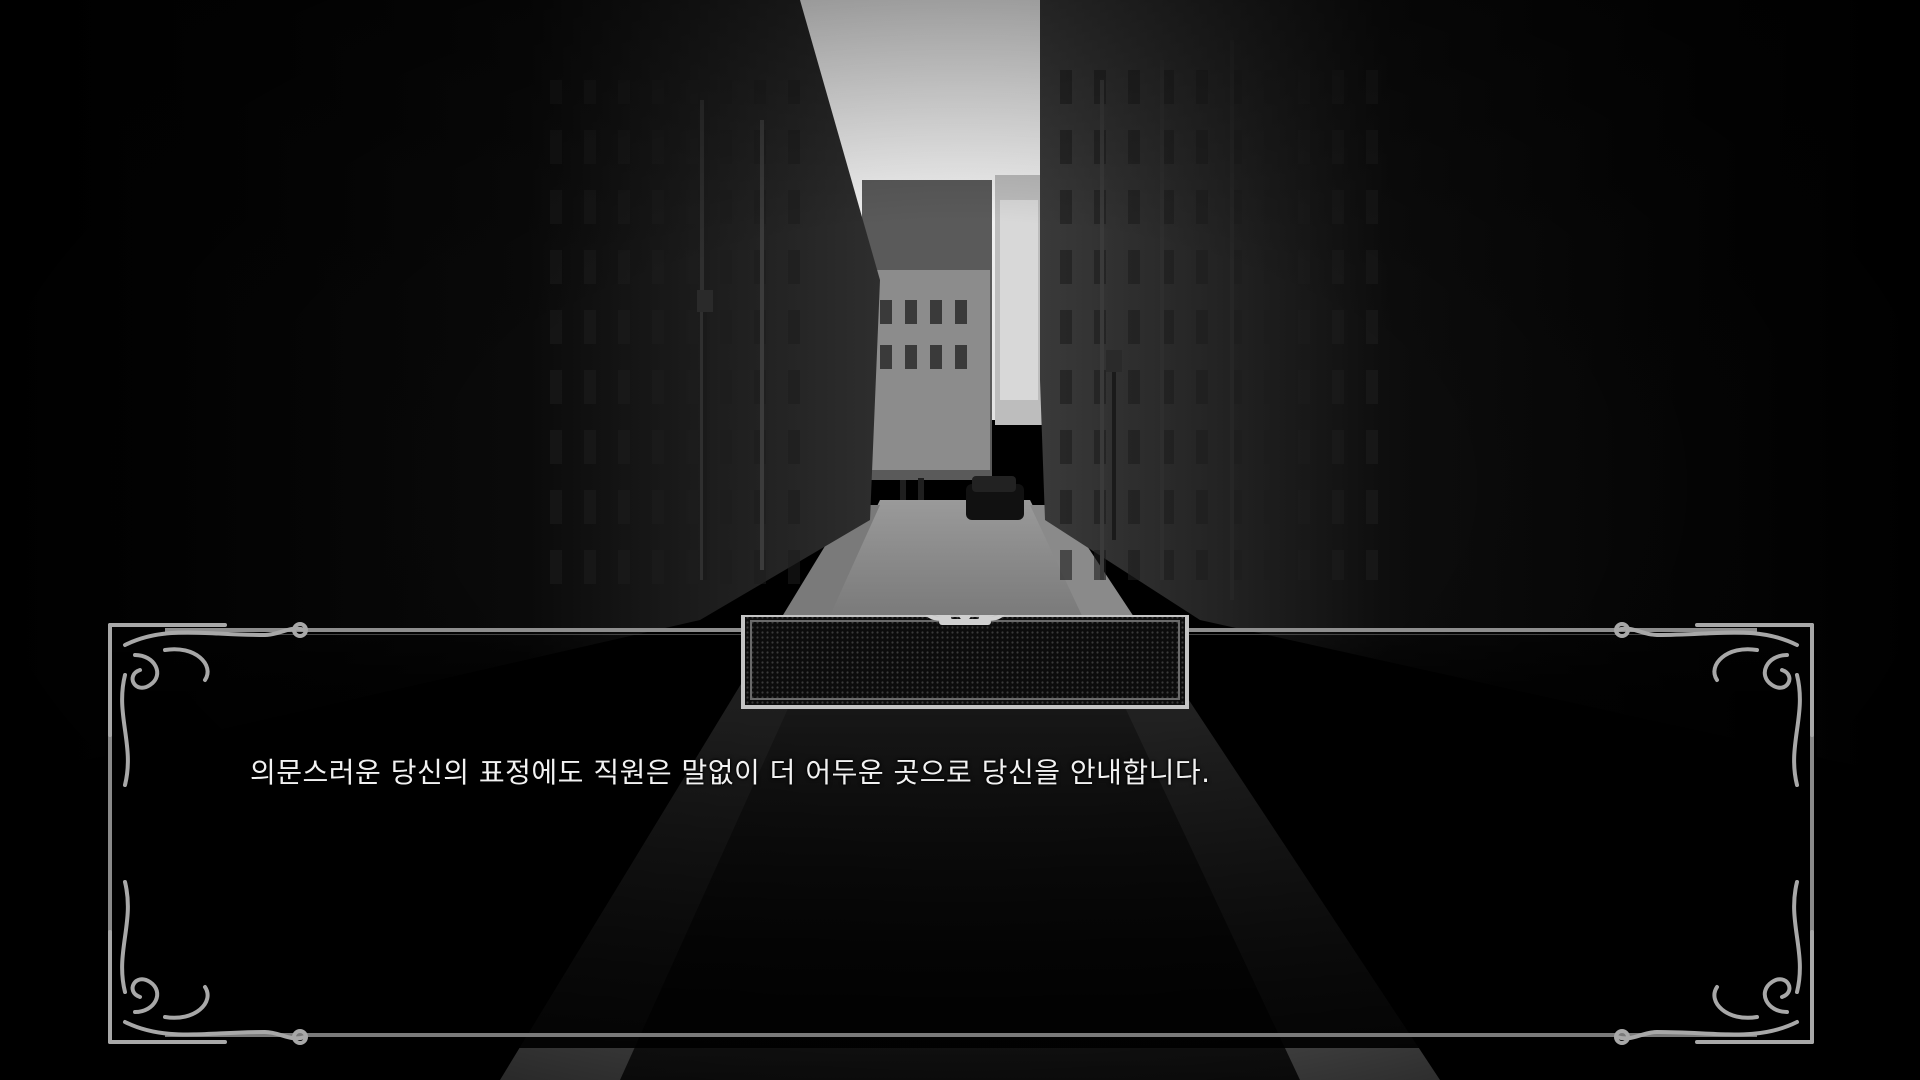  I want to click on speaker-name-plate, so click(965, 655).